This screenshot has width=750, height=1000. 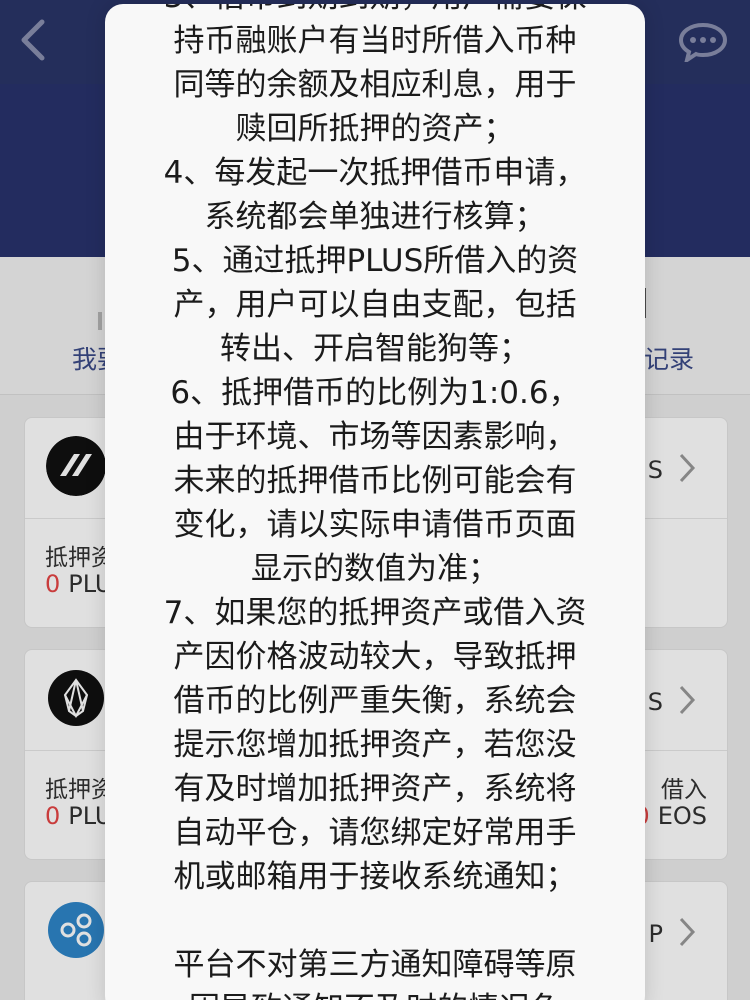 What do you see at coordinates (375, 85) in the screenshot?
I see `terms-line: 同等的余额及相应利息，用于` at bounding box center [375, 85].